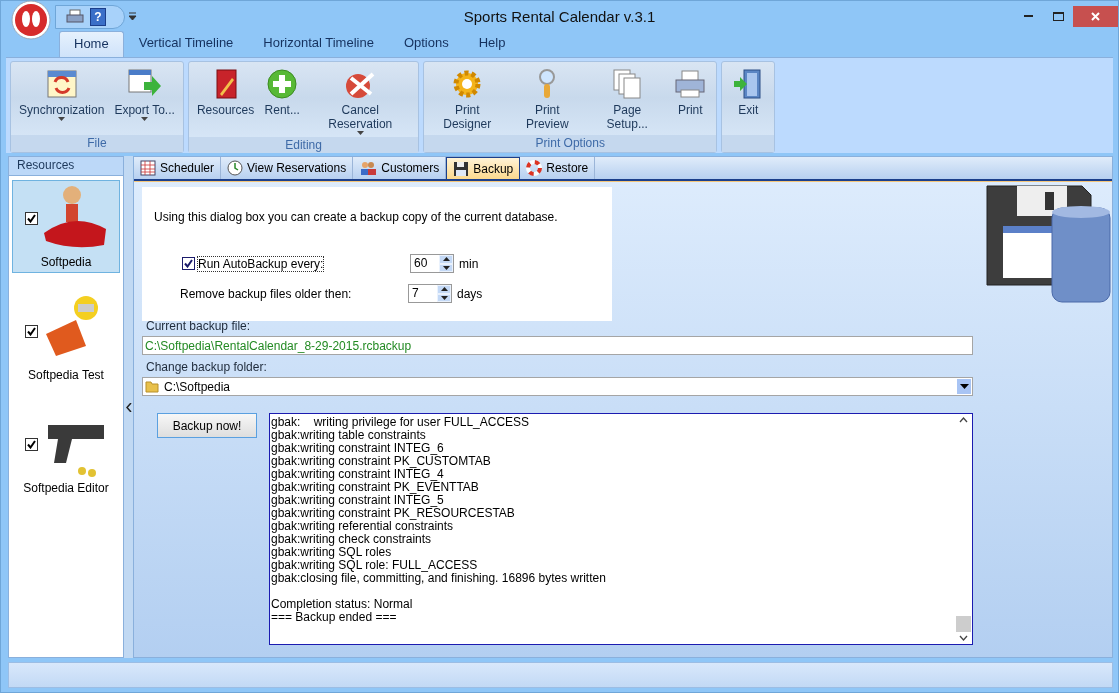  I want to click on ribbon-button: Cancel Reservation, so click(360, 101).